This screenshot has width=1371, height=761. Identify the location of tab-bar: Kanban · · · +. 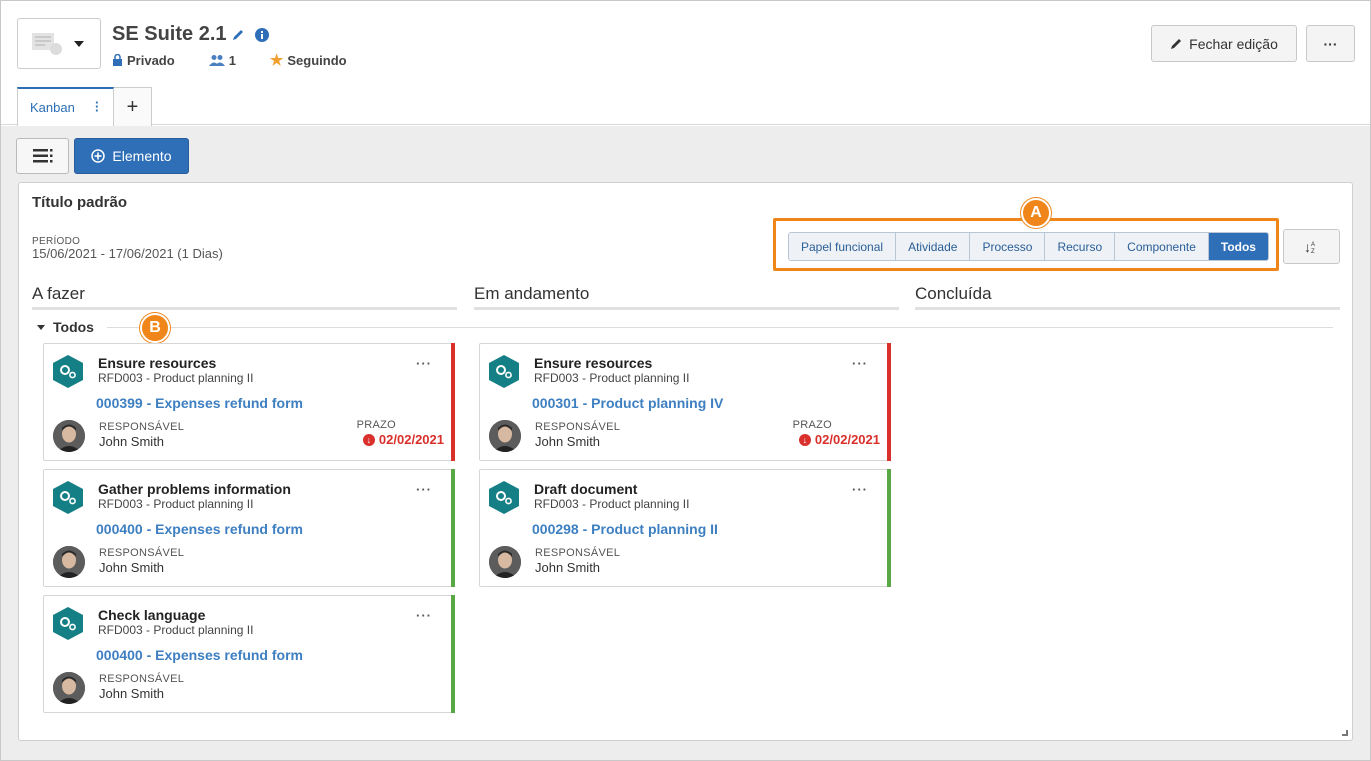
(84, 106).